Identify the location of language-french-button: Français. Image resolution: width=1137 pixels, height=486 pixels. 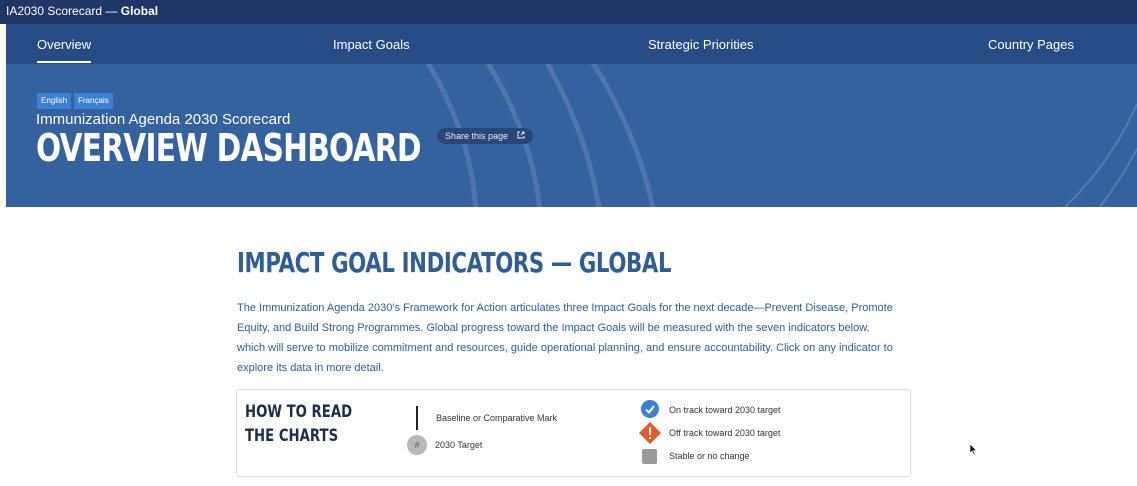
(93, 101).